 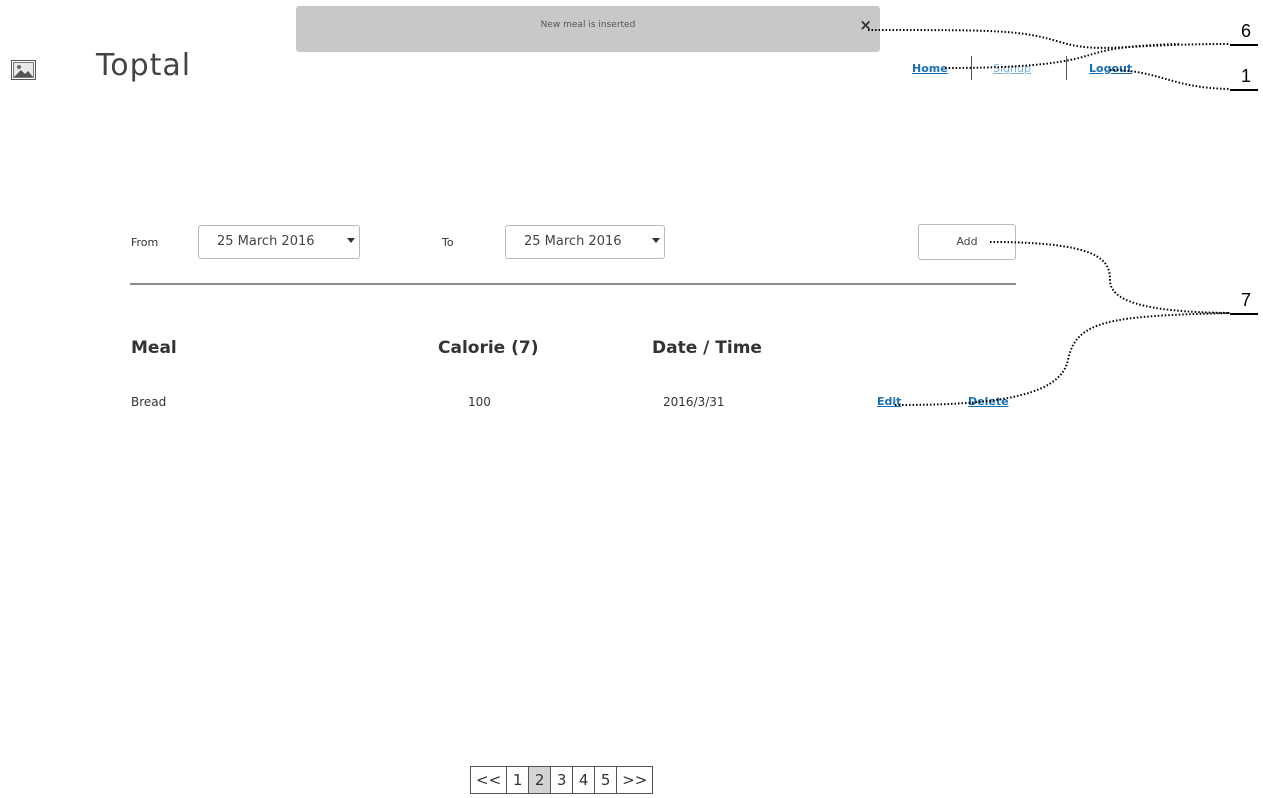 What do you see at coordinates (694, 402) in the screenshot?
I see `cell-datetime: 2016/3/31` at bounding box center [694, 402].